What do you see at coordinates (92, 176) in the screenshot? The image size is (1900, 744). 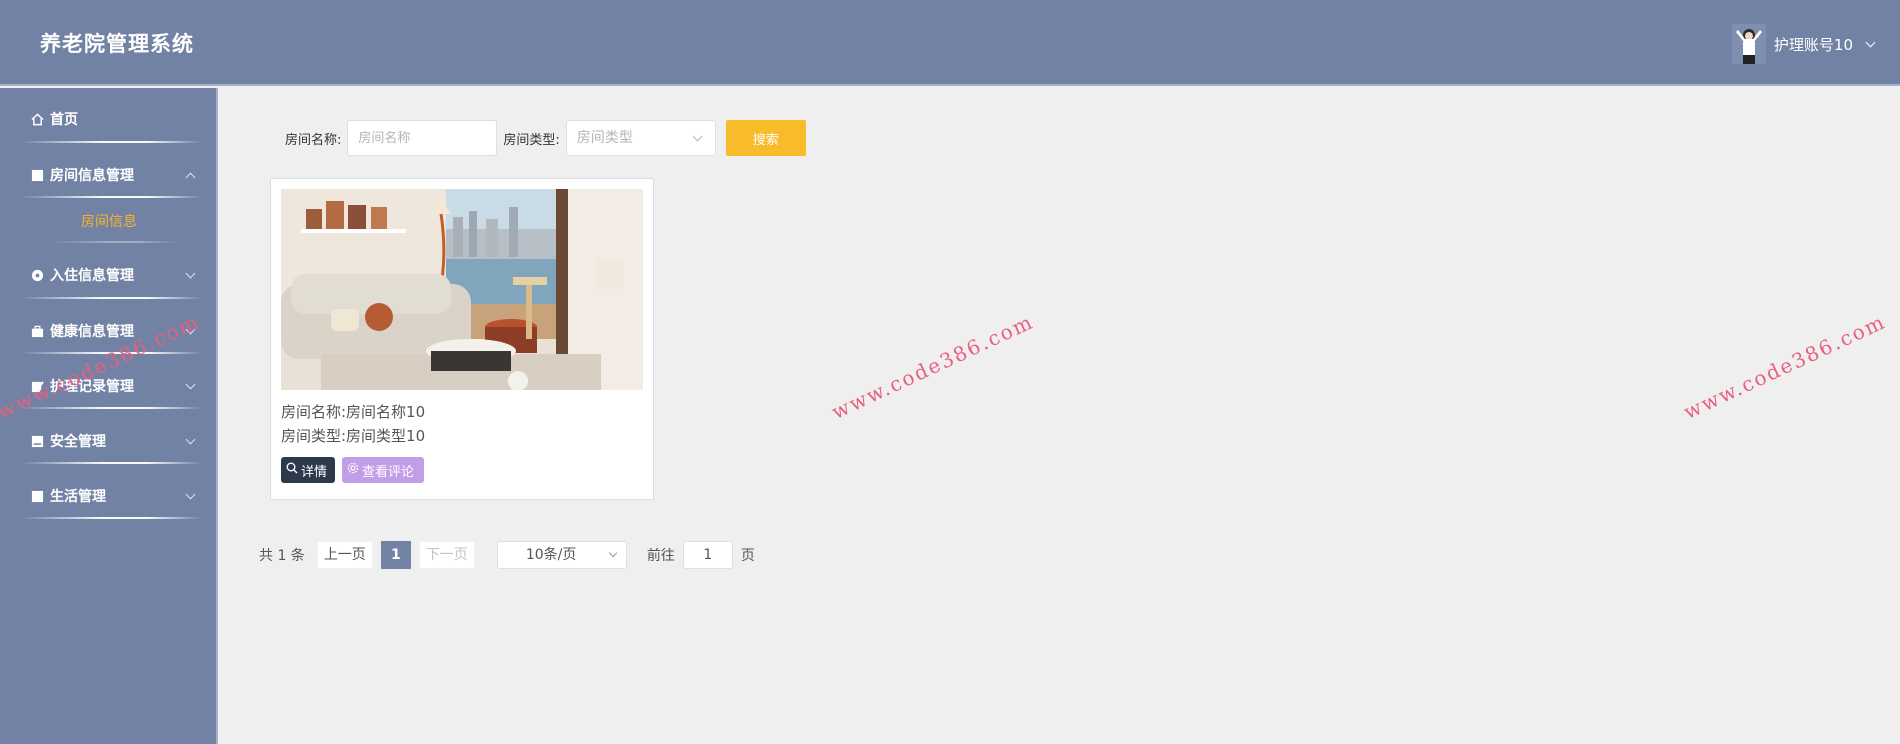 I see `sidebar-item-label: 房间信息管理` at bounding box center [92, 176].